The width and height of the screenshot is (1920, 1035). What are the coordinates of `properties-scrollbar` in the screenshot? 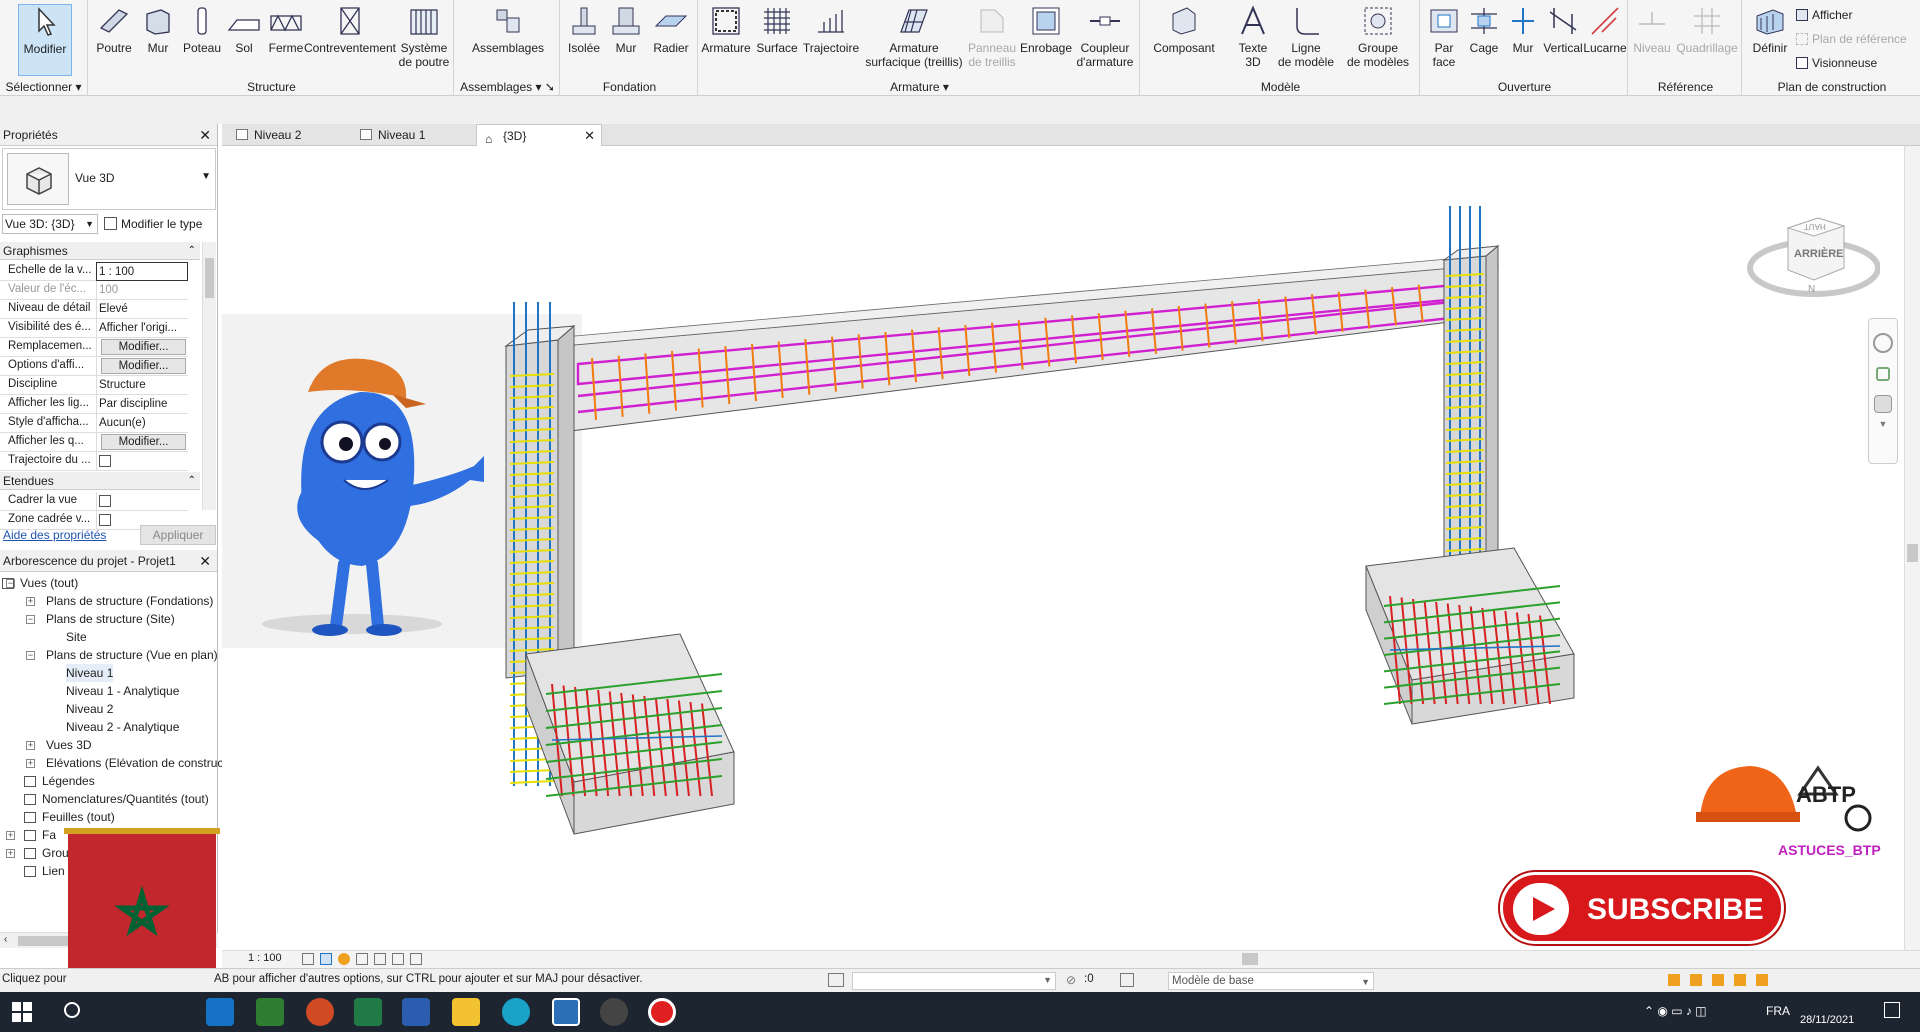 It's located at (209, 376).